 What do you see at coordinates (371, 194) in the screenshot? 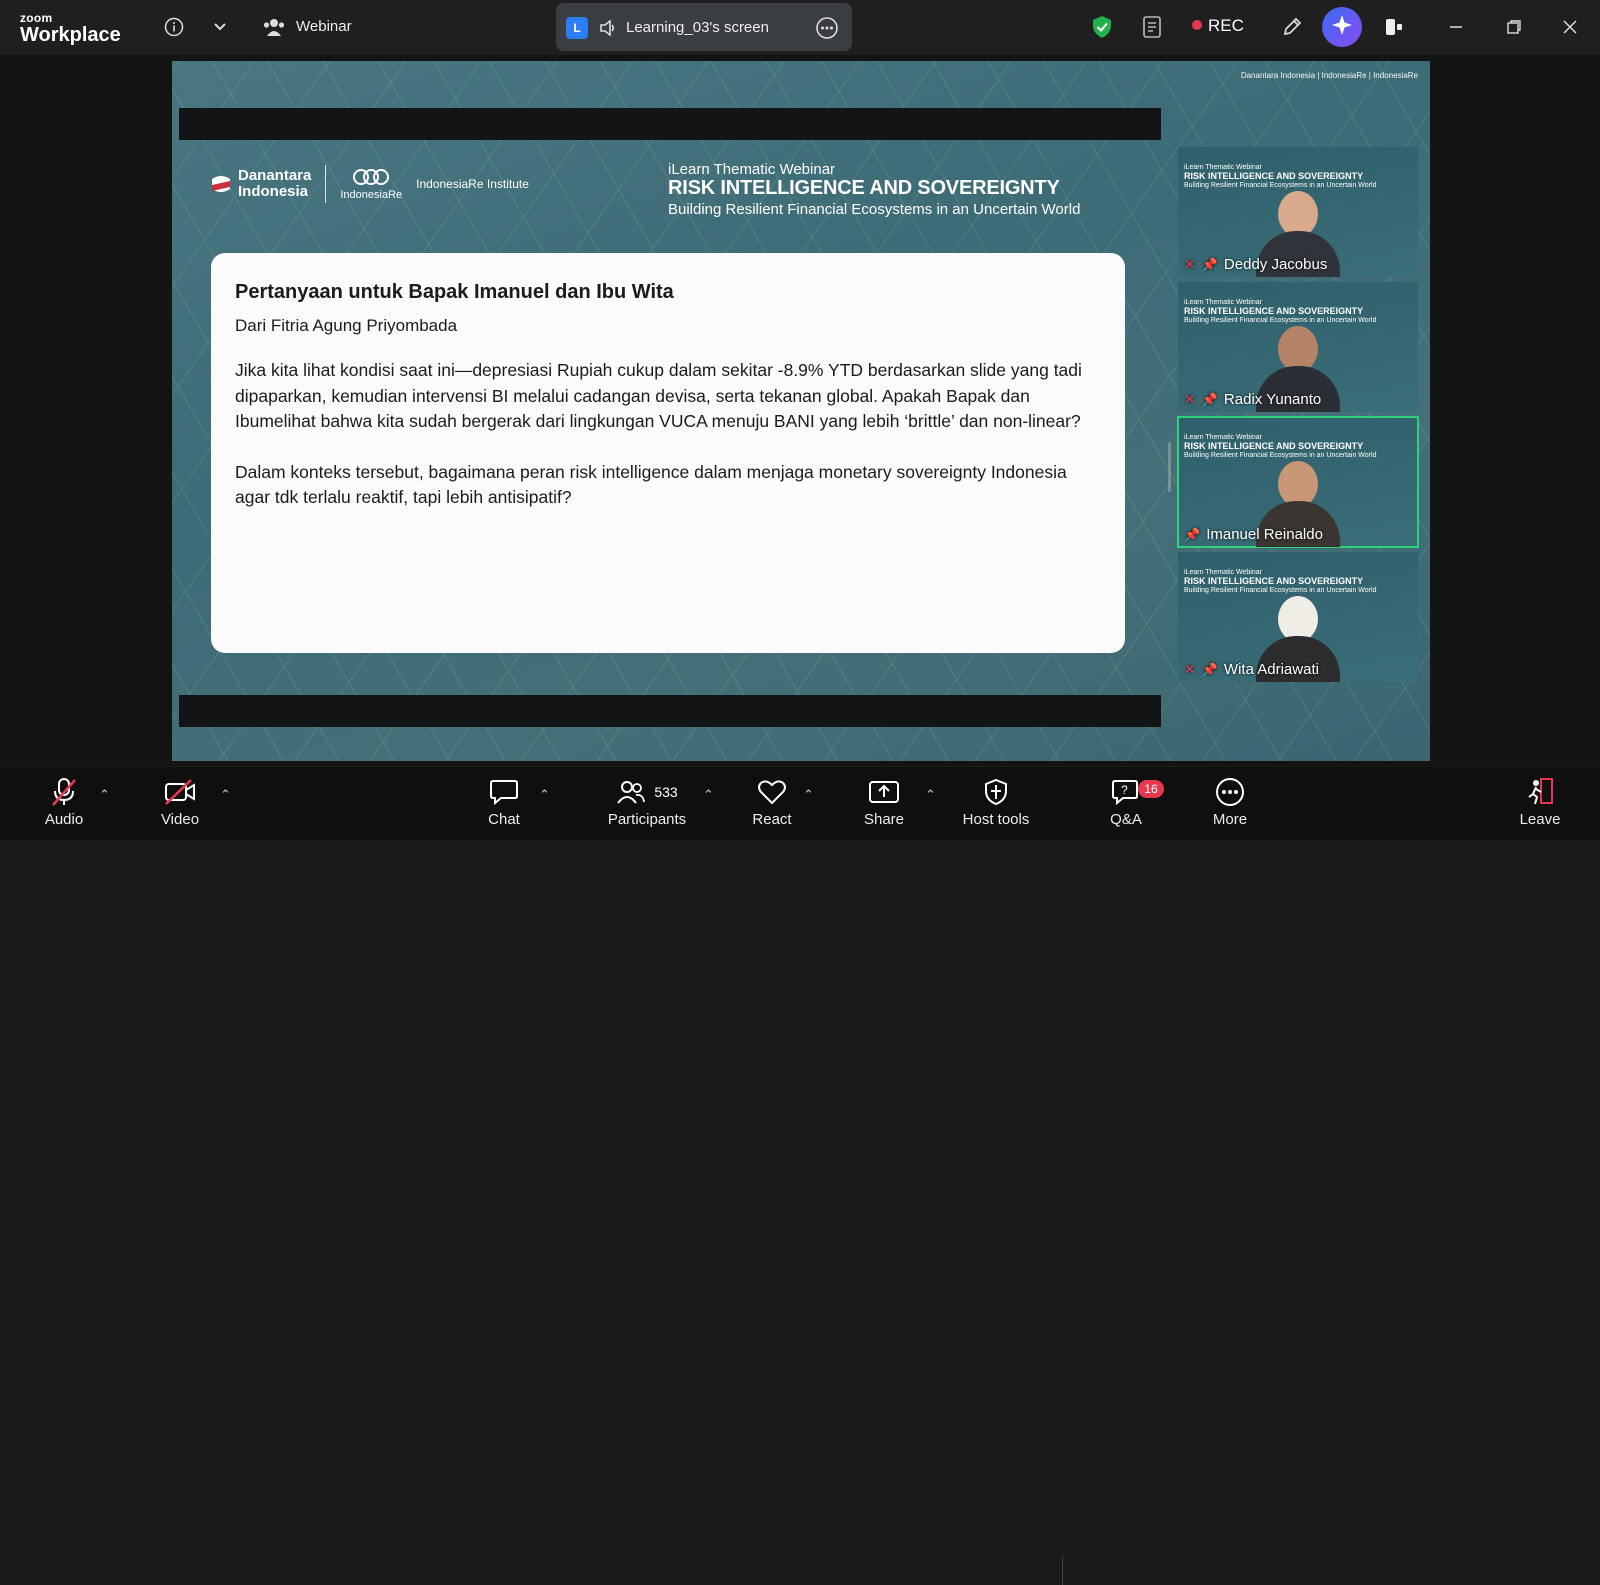
I see `partner1-text: IndonesiaRe` at bounding box center [371, 194].